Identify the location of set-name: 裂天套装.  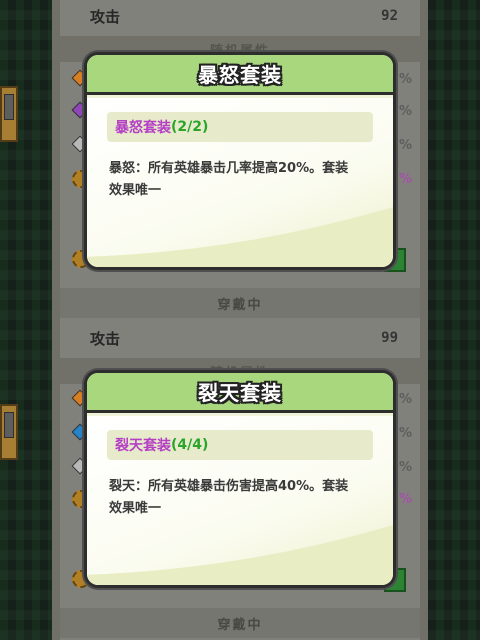
(143, 446).